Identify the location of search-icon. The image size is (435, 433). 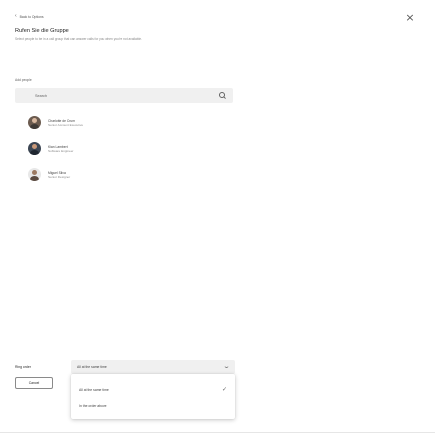
(222, 95).